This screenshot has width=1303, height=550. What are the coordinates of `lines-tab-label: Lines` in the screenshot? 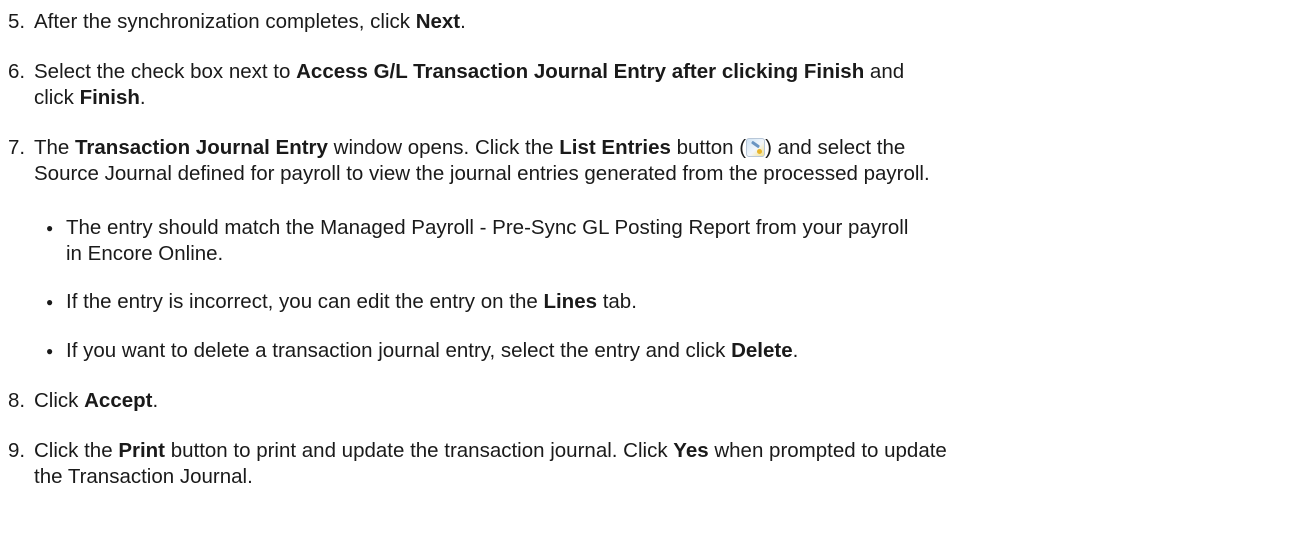 It's located at (570, 301).